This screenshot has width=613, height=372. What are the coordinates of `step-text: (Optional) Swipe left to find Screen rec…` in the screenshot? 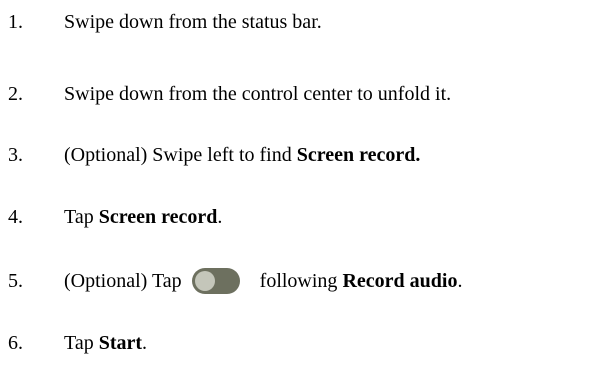 It's located at (242, 155).